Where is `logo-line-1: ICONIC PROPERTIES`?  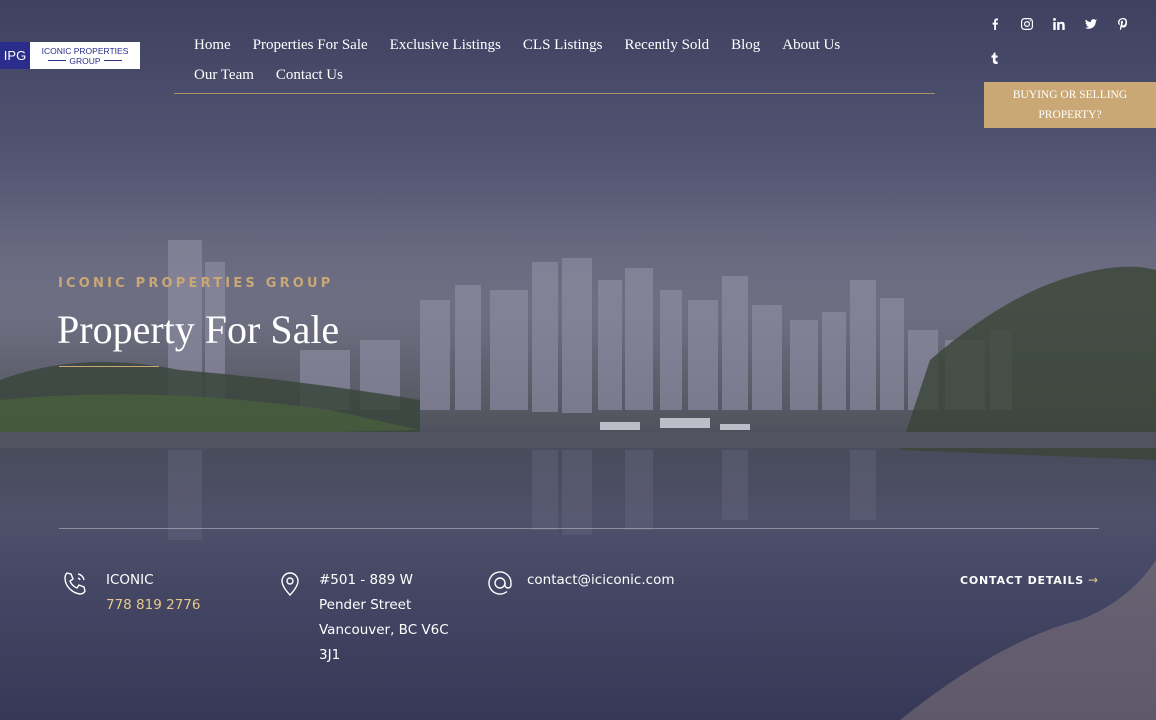 logo-line-1: ICONIC PROPERTIES is located at coordinates (85, 50).